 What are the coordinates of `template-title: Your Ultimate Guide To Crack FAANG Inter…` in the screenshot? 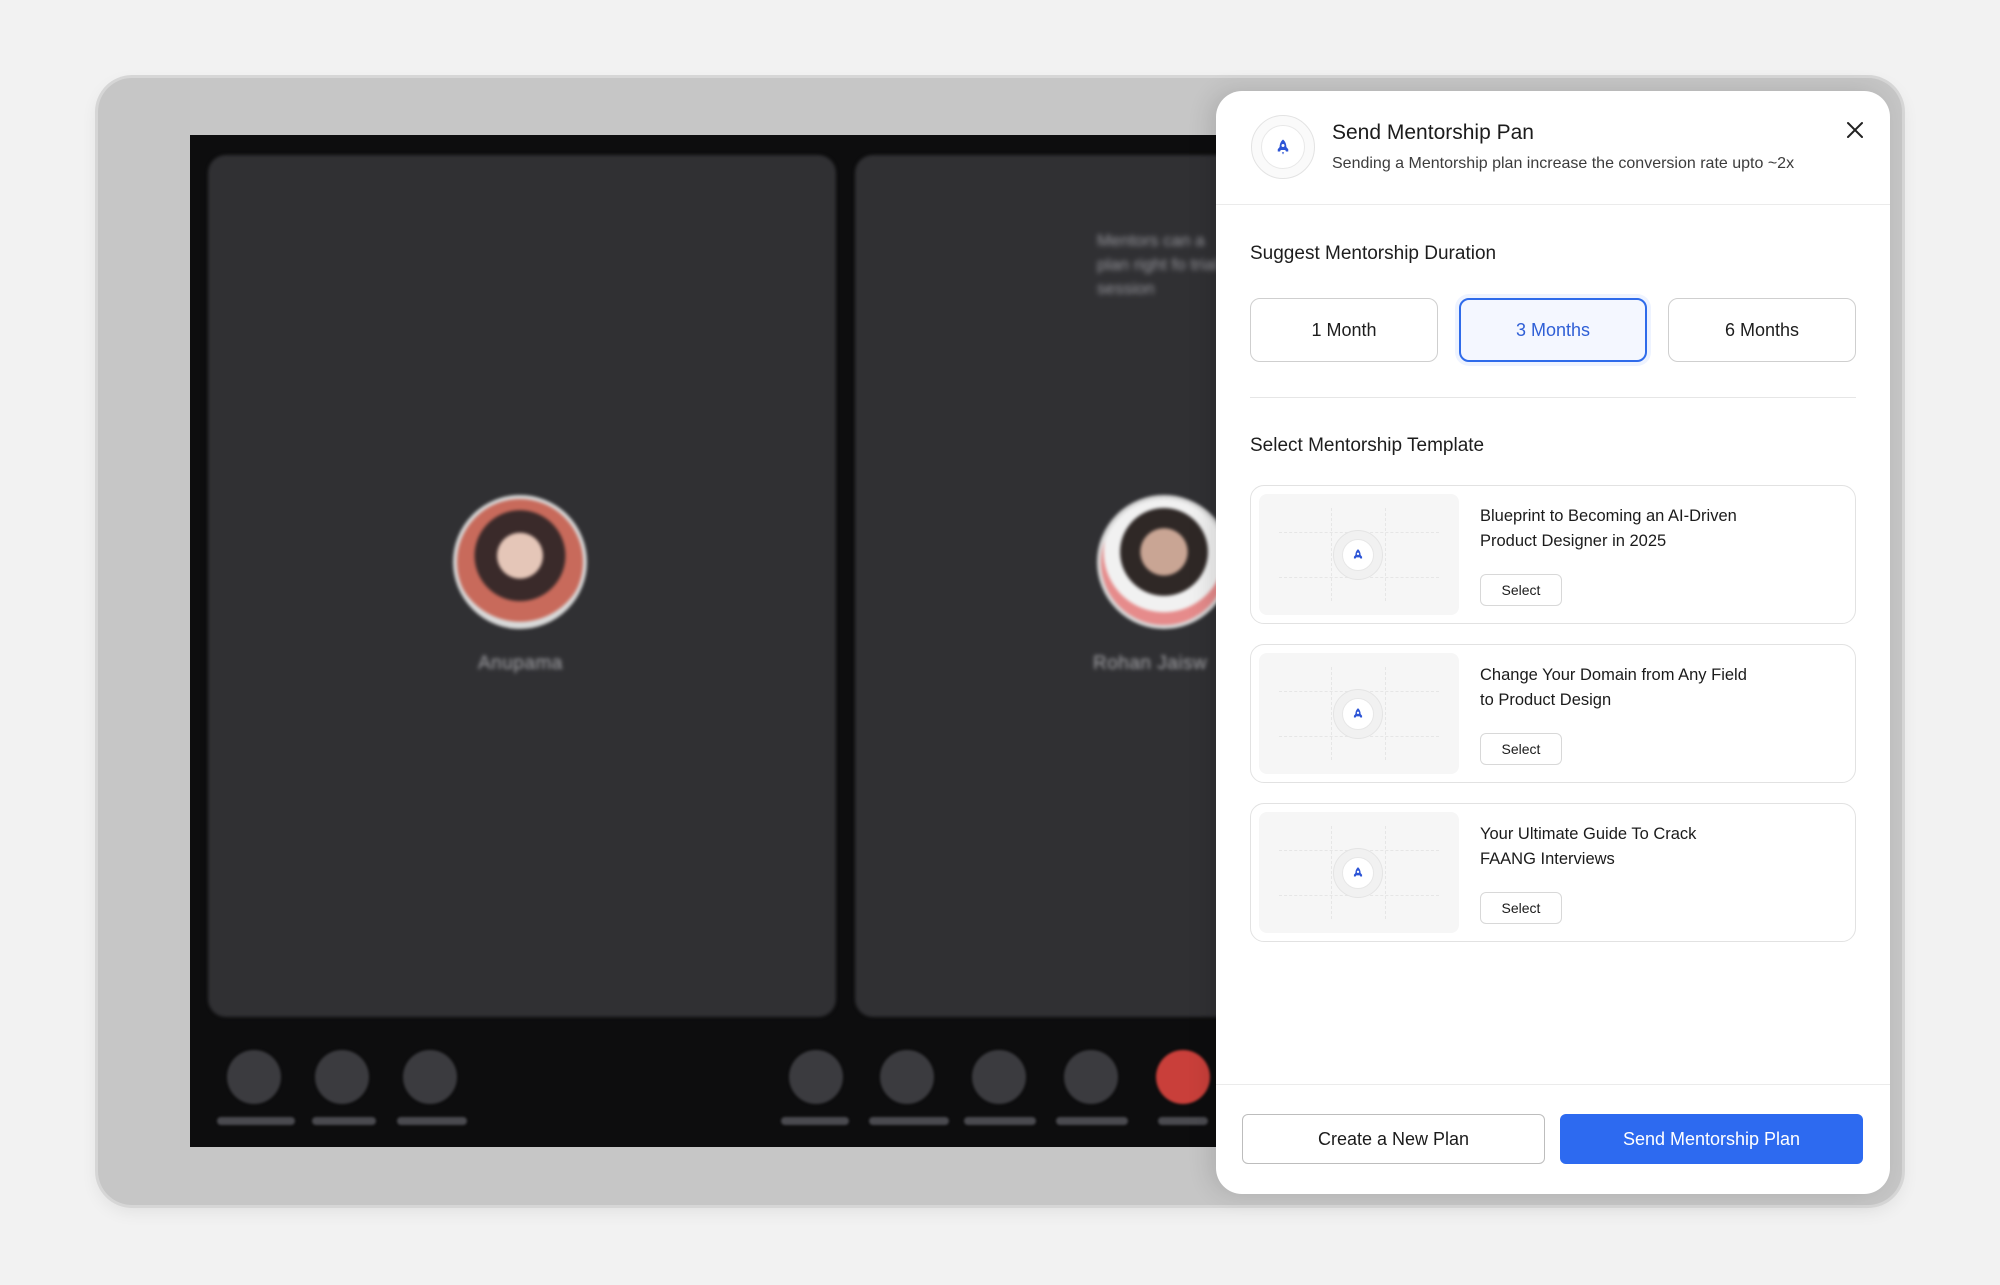 It's located at (1588, 846).